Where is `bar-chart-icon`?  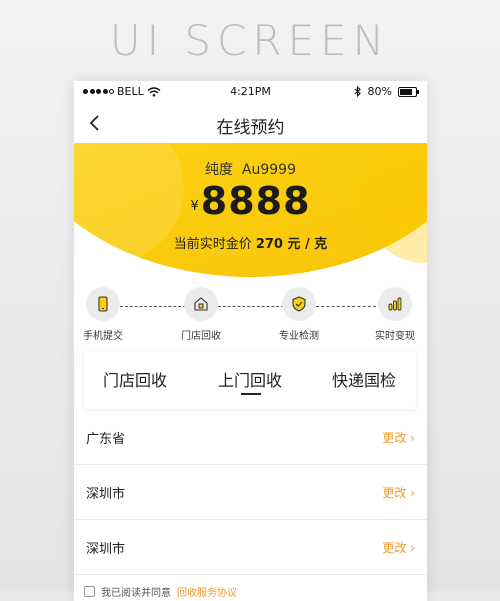
bar-chart-icon is located at coordinates (395, 304).